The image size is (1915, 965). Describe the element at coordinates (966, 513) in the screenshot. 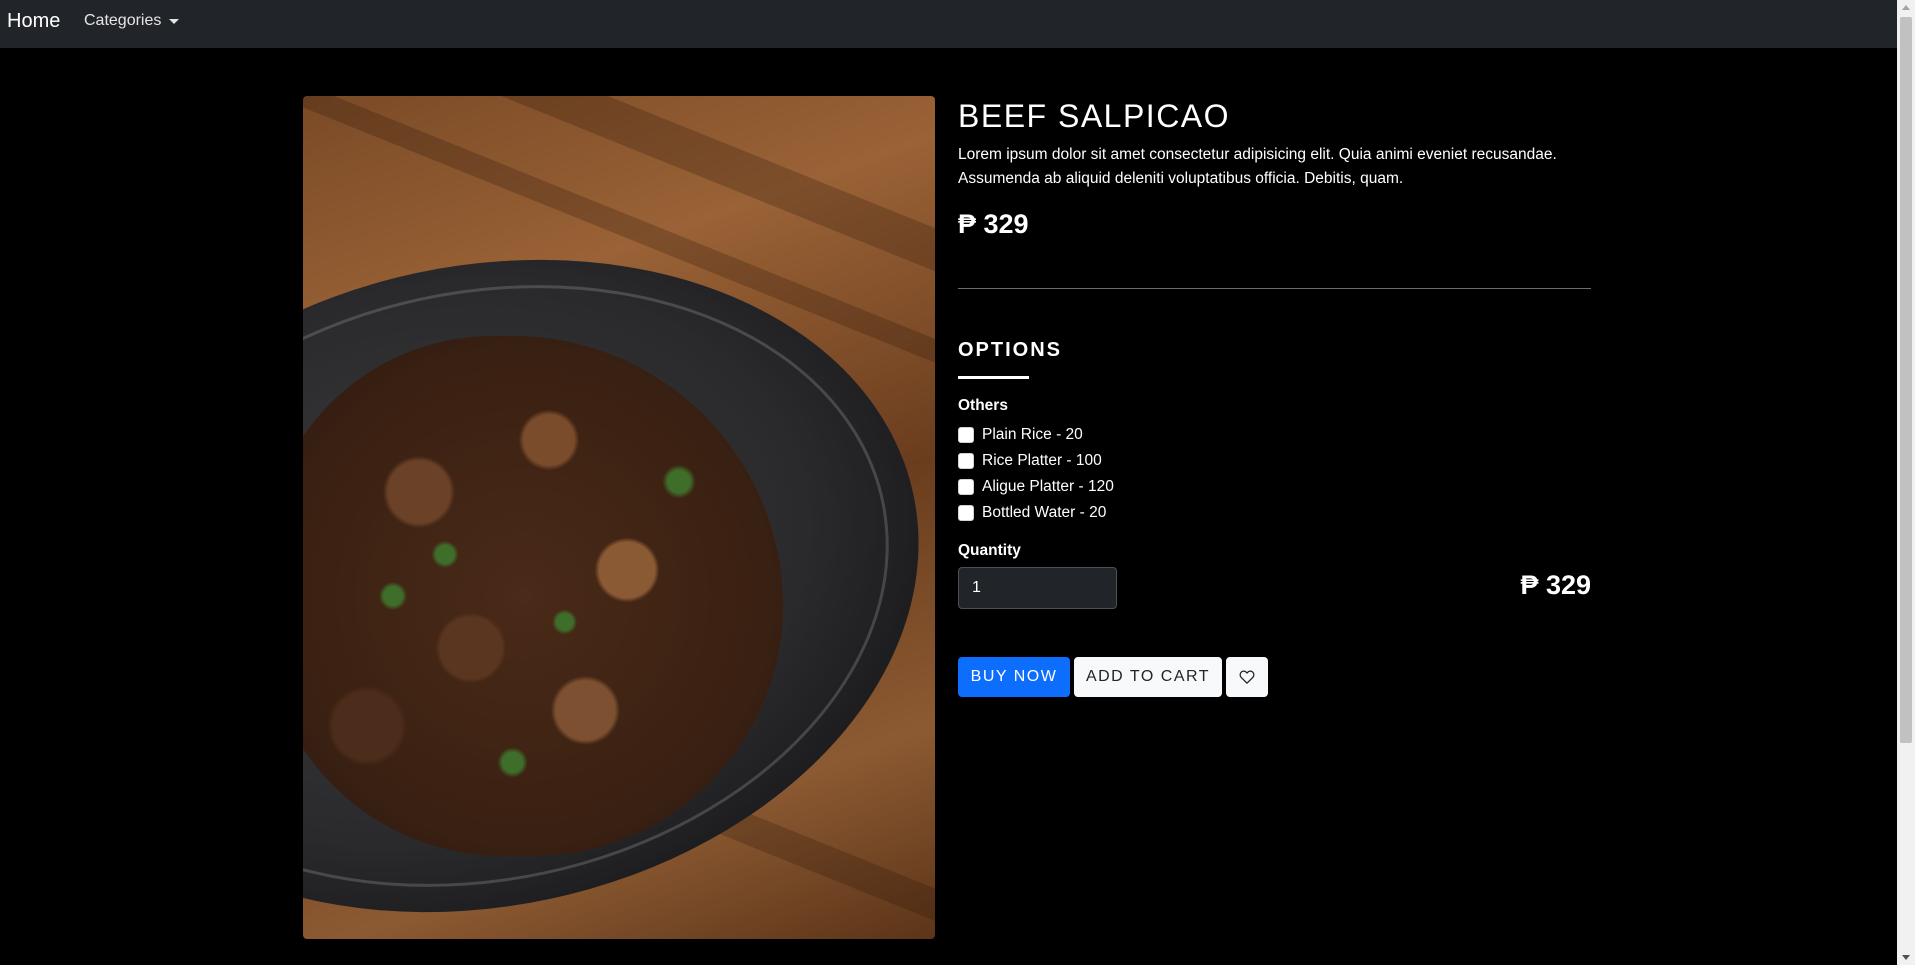

I see `bottled-water-checkbox` at that location.